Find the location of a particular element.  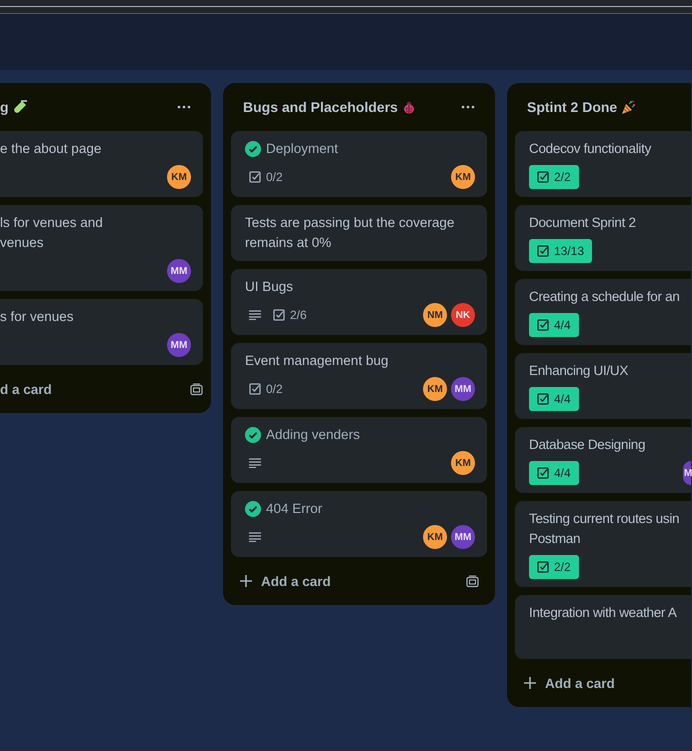

card-title: Deployment is located at coordinates (302, 149).